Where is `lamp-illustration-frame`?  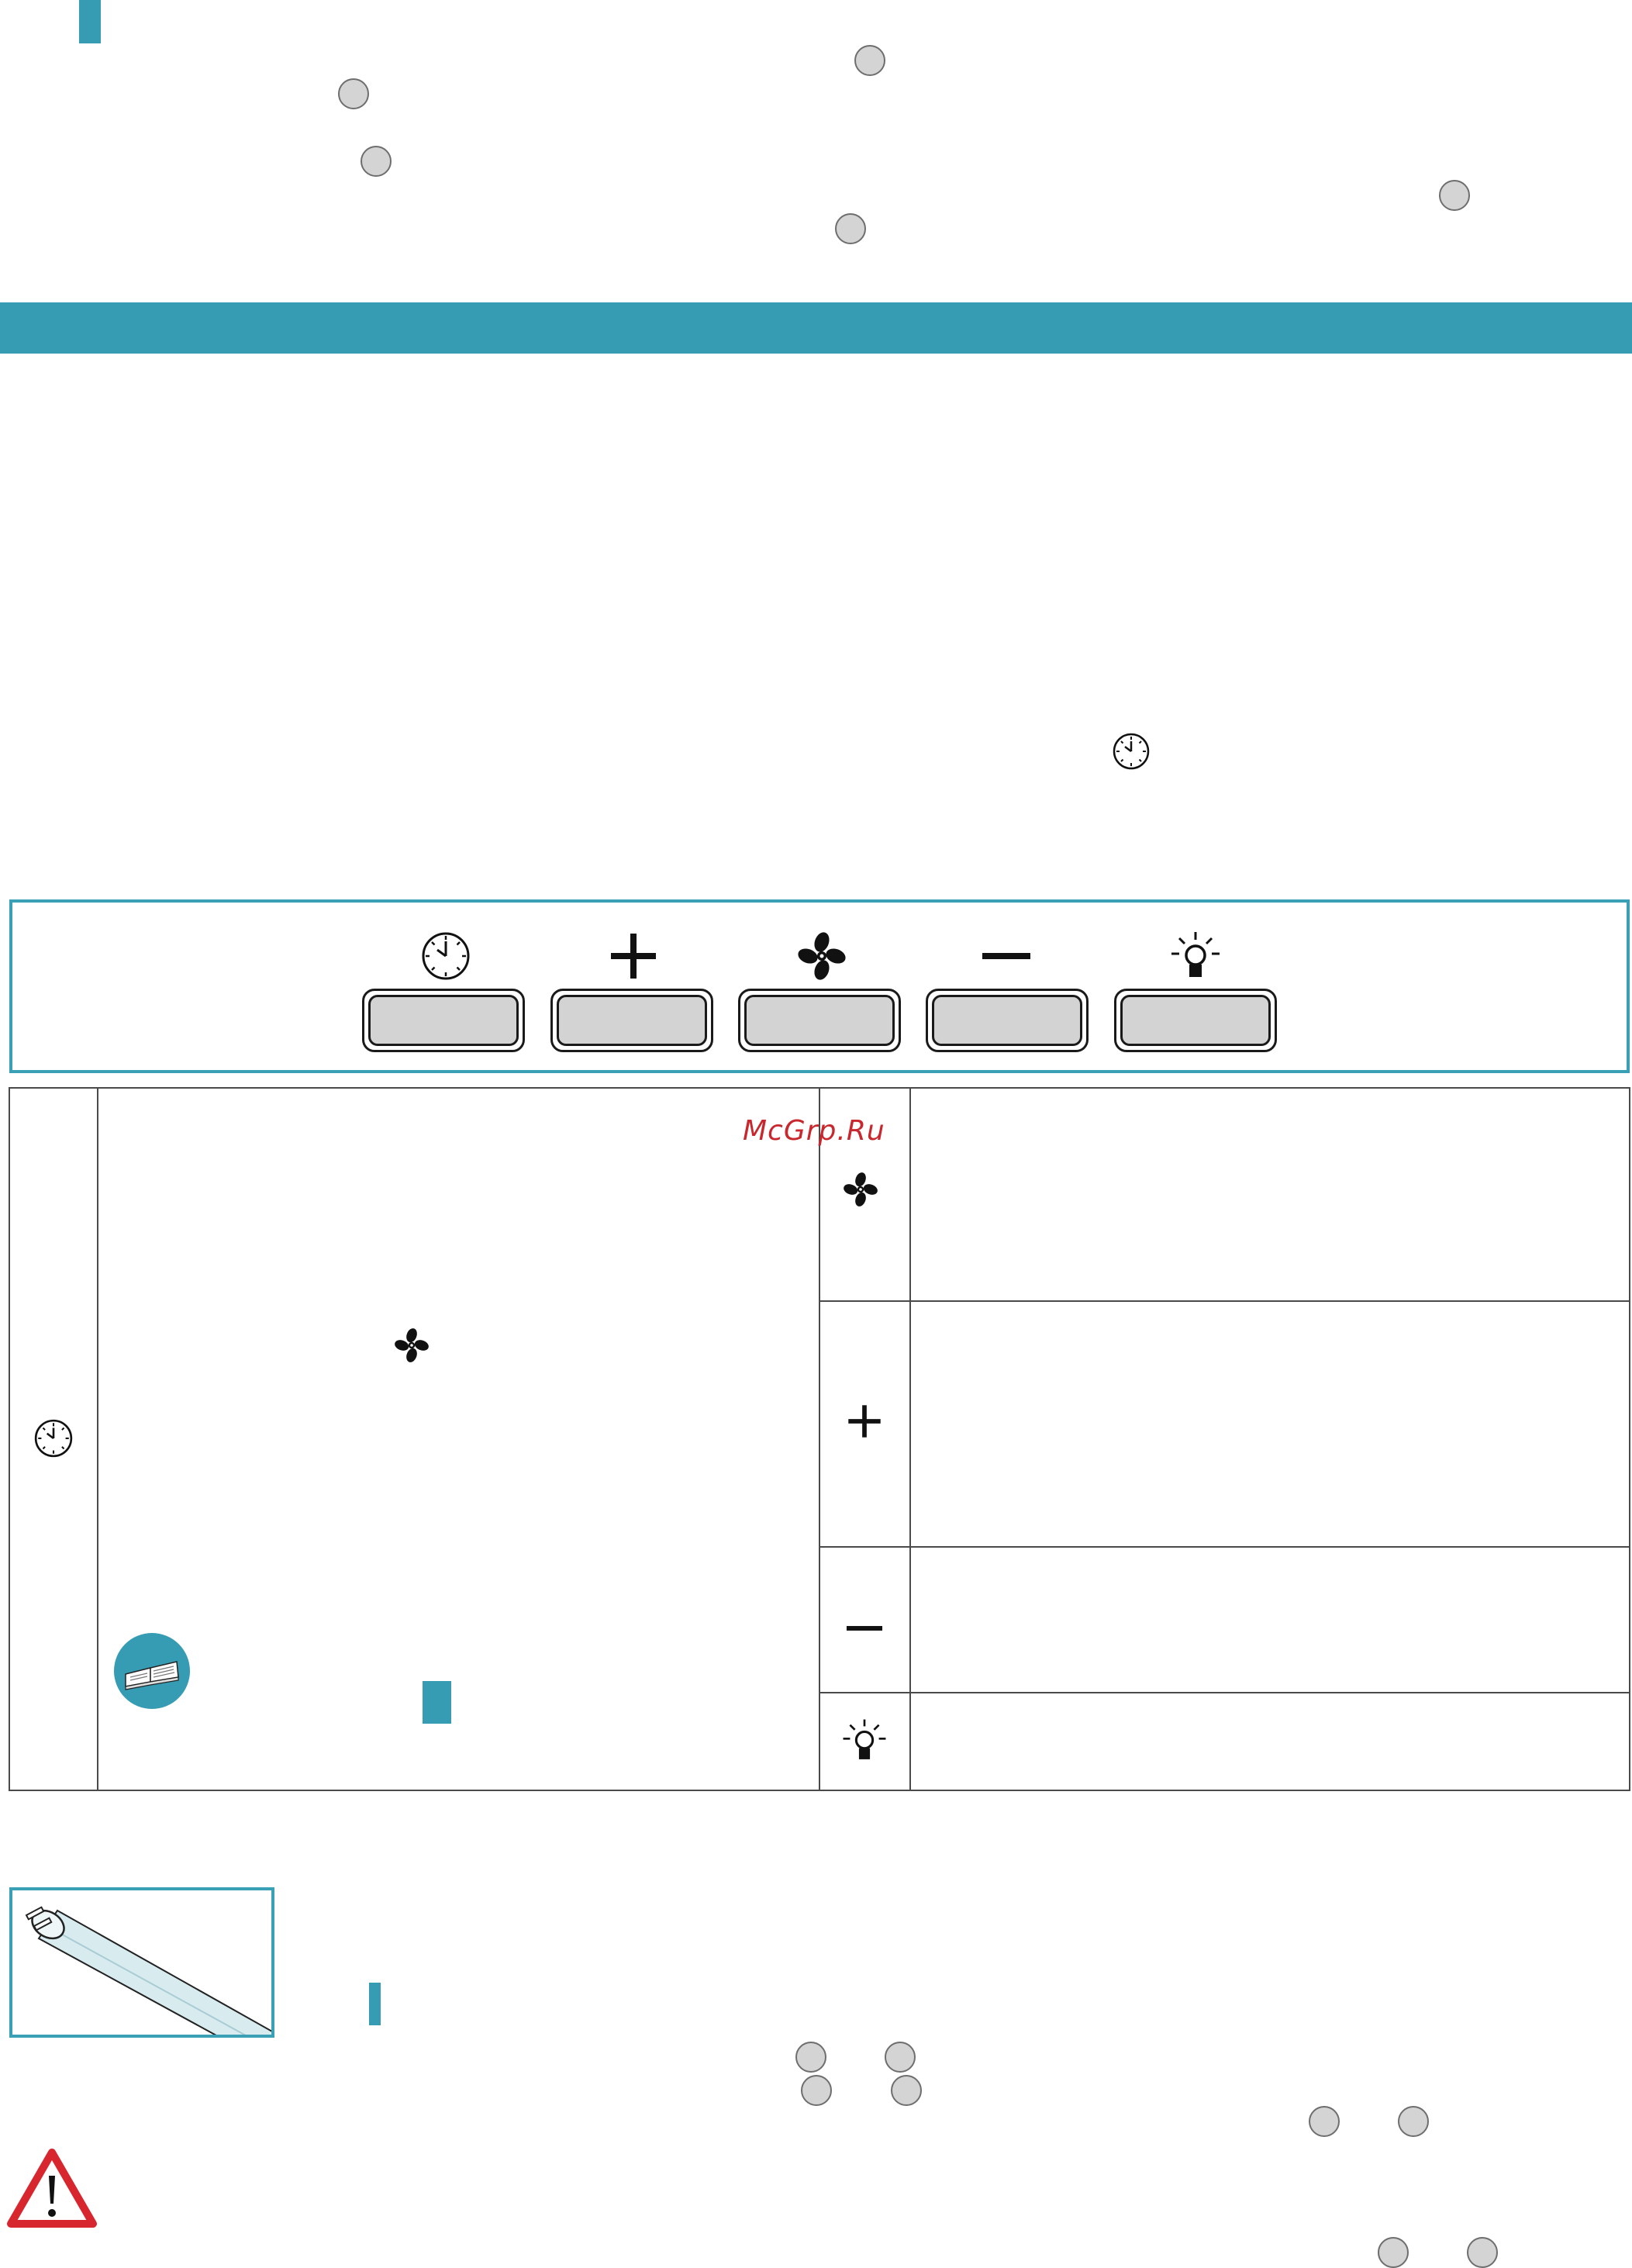
lamp-illustration-frame is located at coordinates (141, 1962).